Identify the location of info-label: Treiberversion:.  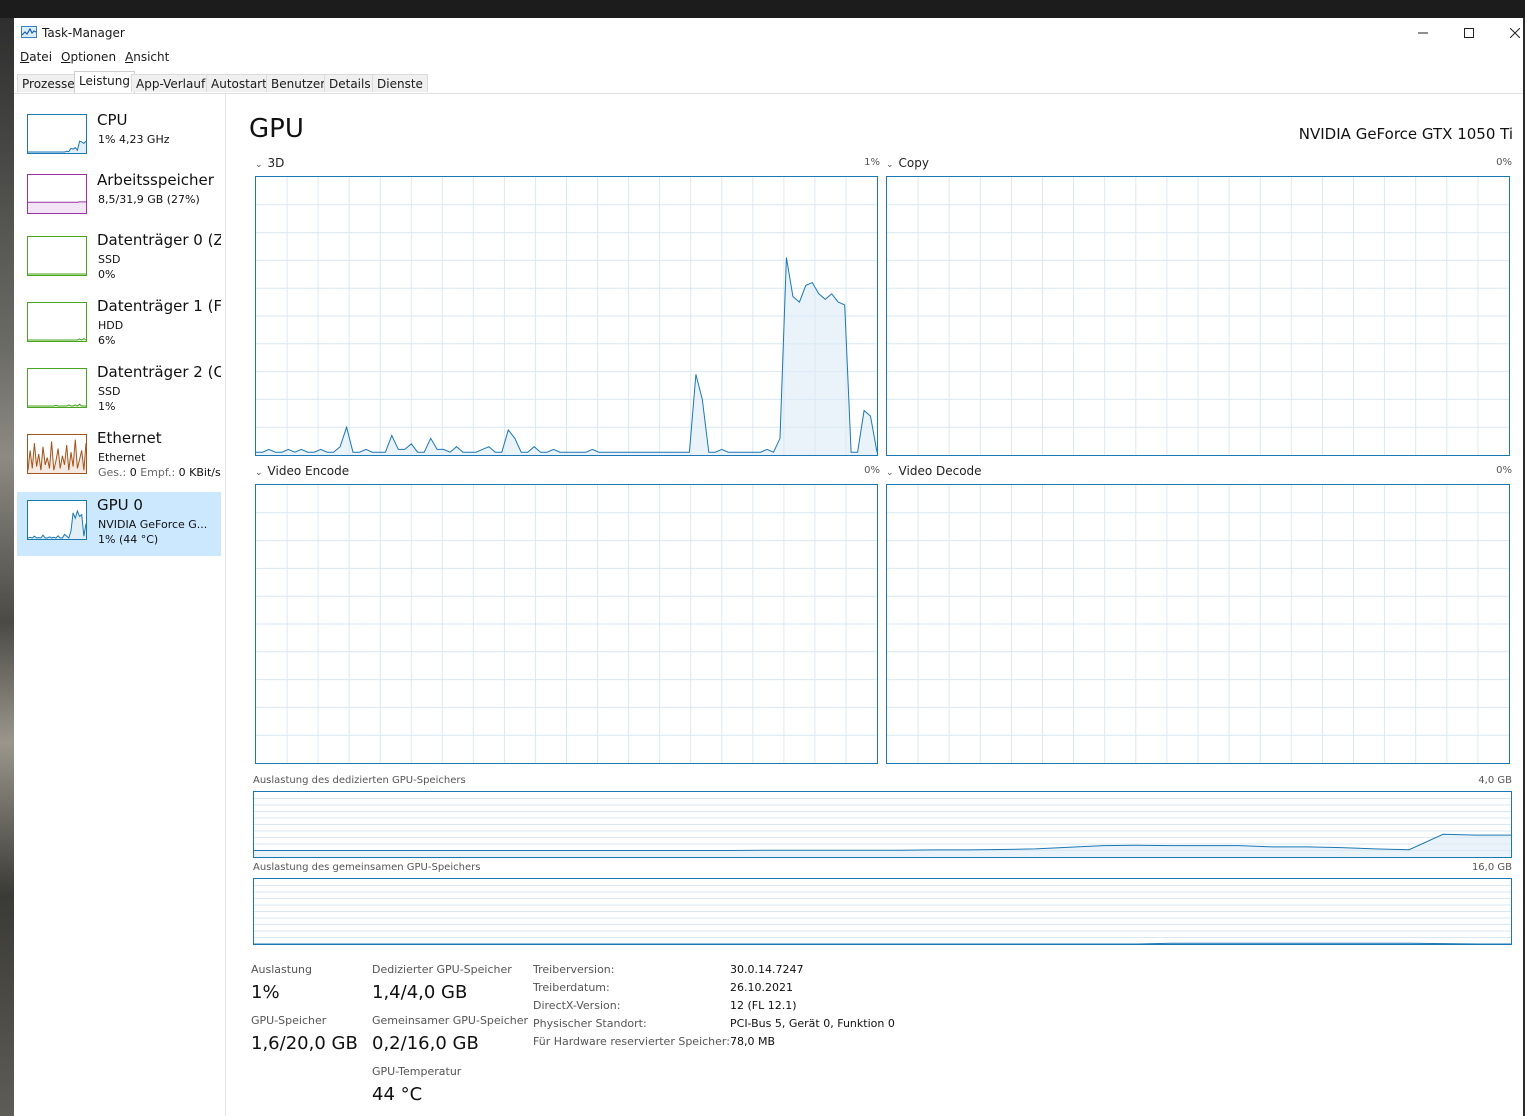
(574, 969).